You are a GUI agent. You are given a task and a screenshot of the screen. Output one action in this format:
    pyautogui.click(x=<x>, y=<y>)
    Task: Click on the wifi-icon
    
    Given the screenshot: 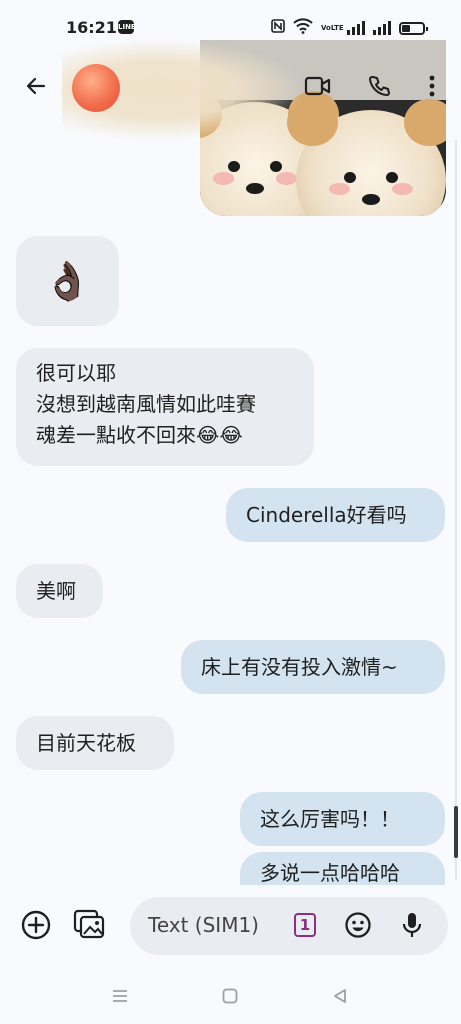 What is the action you would take?
    pyautogui.click(x=303, y=28)
    